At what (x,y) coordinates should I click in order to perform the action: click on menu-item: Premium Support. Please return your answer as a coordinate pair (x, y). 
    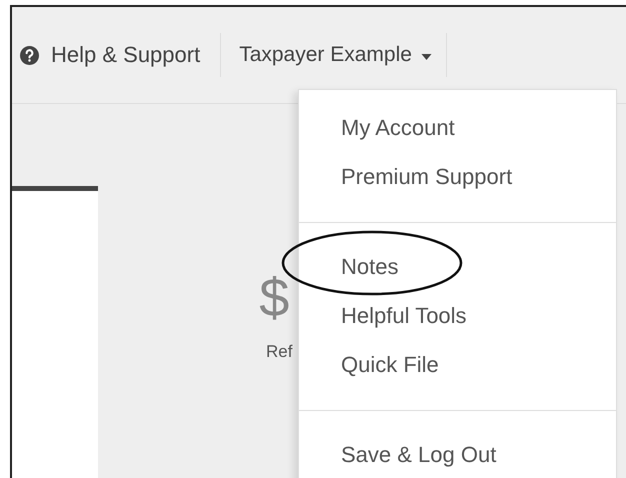
    Looking at the image, I should click on (410, 176).